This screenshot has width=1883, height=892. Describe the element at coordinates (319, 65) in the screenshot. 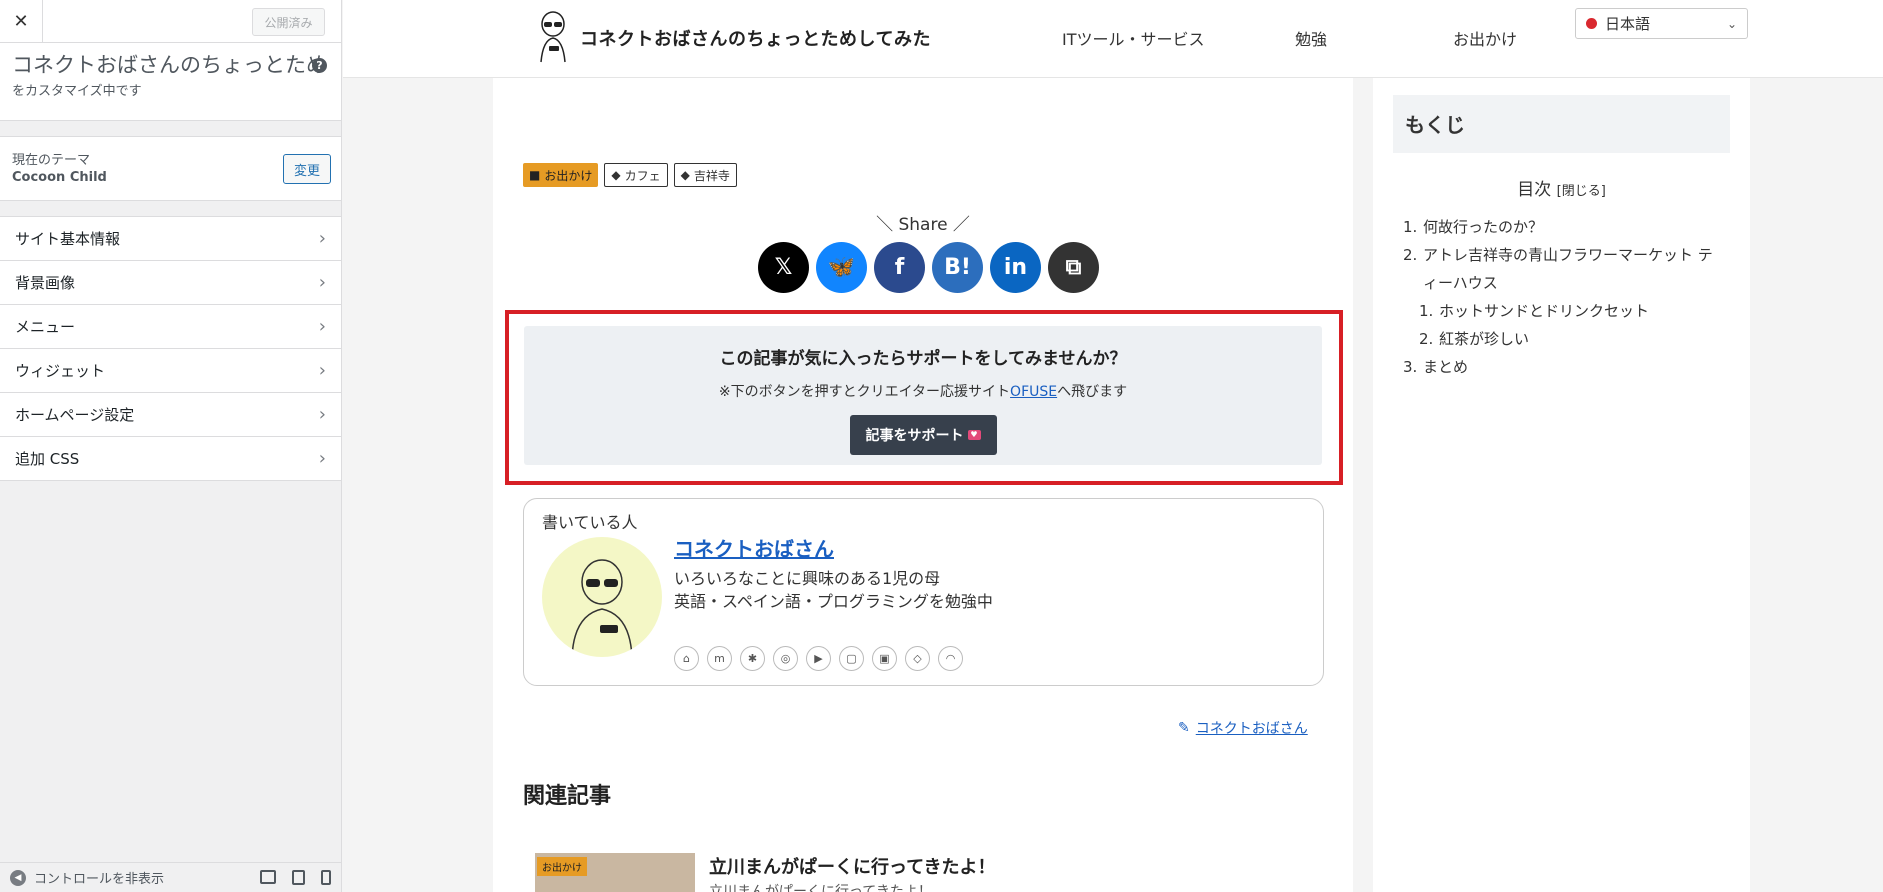

I see `help-icon: ?` at that location.